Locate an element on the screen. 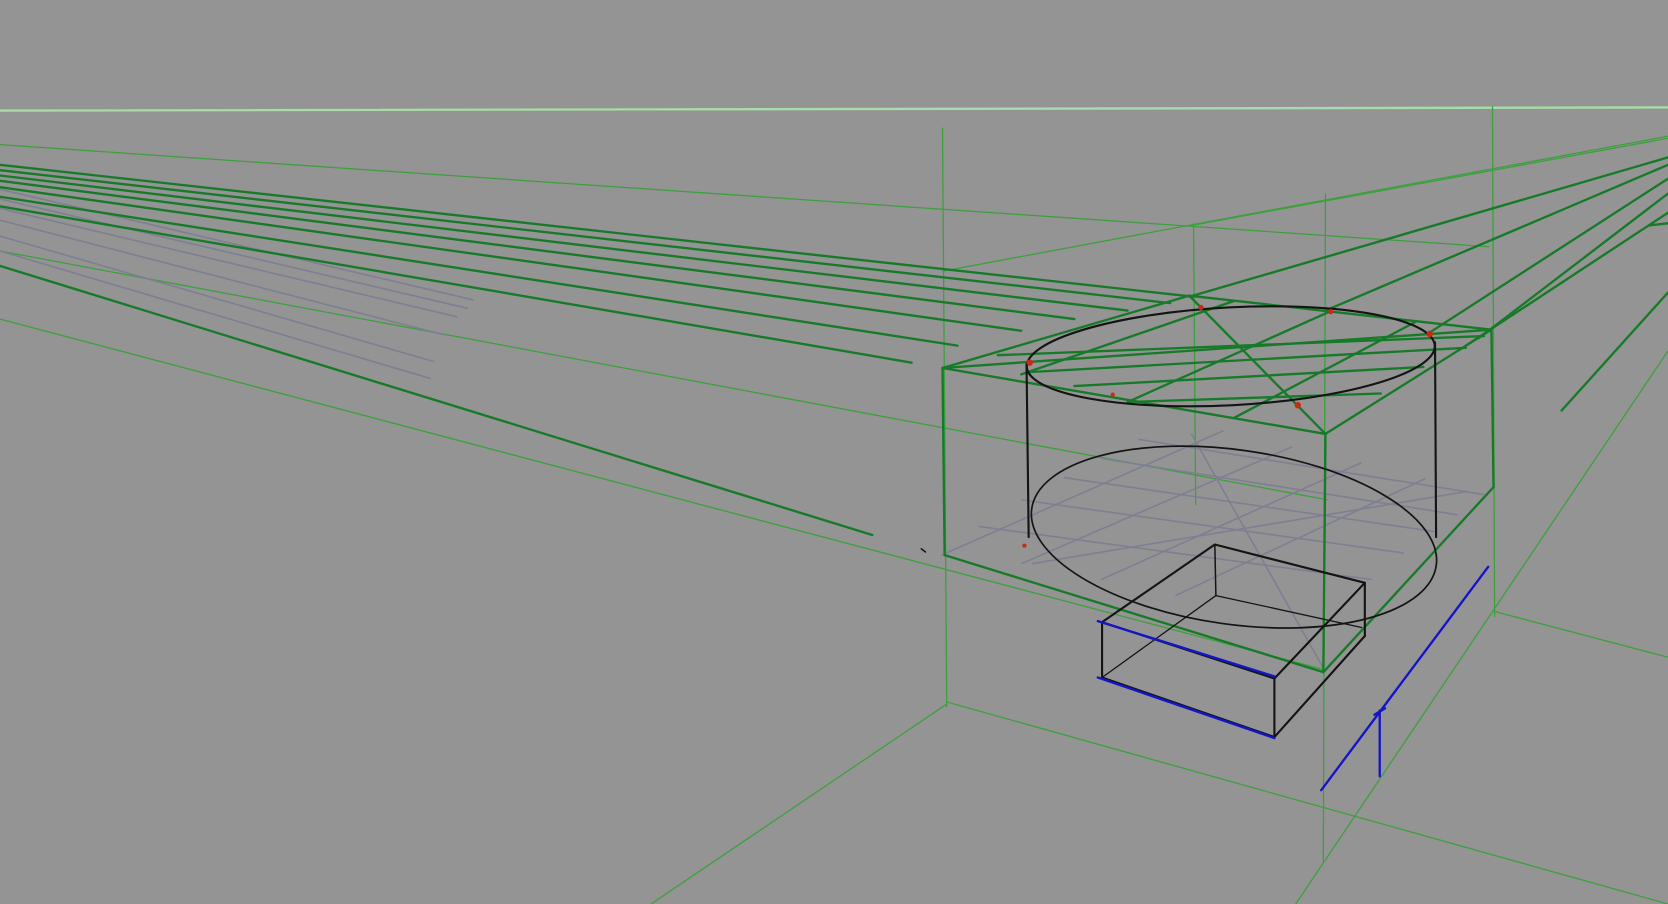  horizon-line is located at coordinates (834, 109).